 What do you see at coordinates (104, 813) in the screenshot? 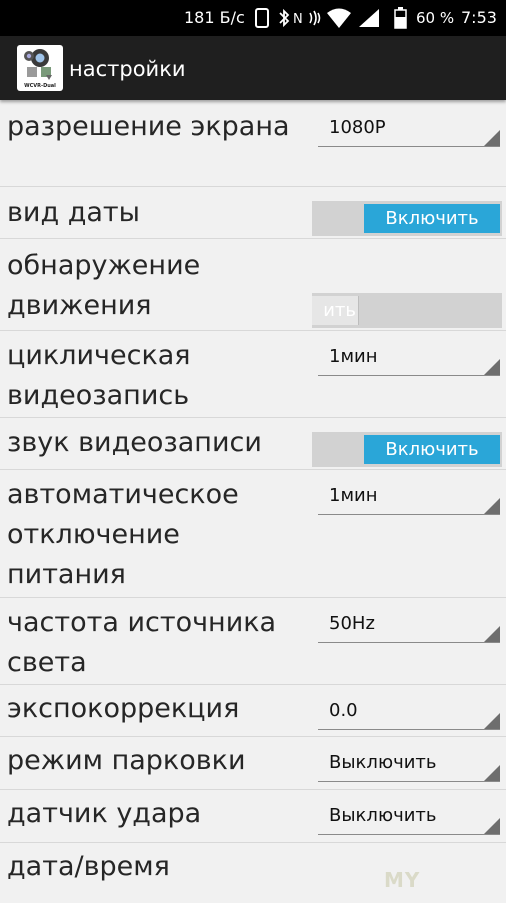
I see `setting-label: датчик удара` at bounding box center [104, 813].